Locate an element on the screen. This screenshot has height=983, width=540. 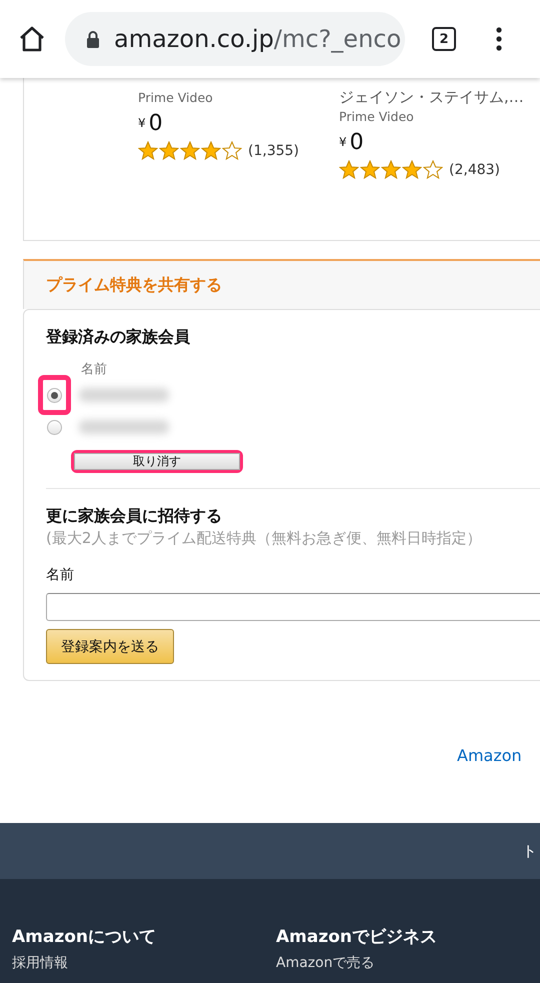
send-invite-button: 登録案内を送る is located at coordinates (110, 646).